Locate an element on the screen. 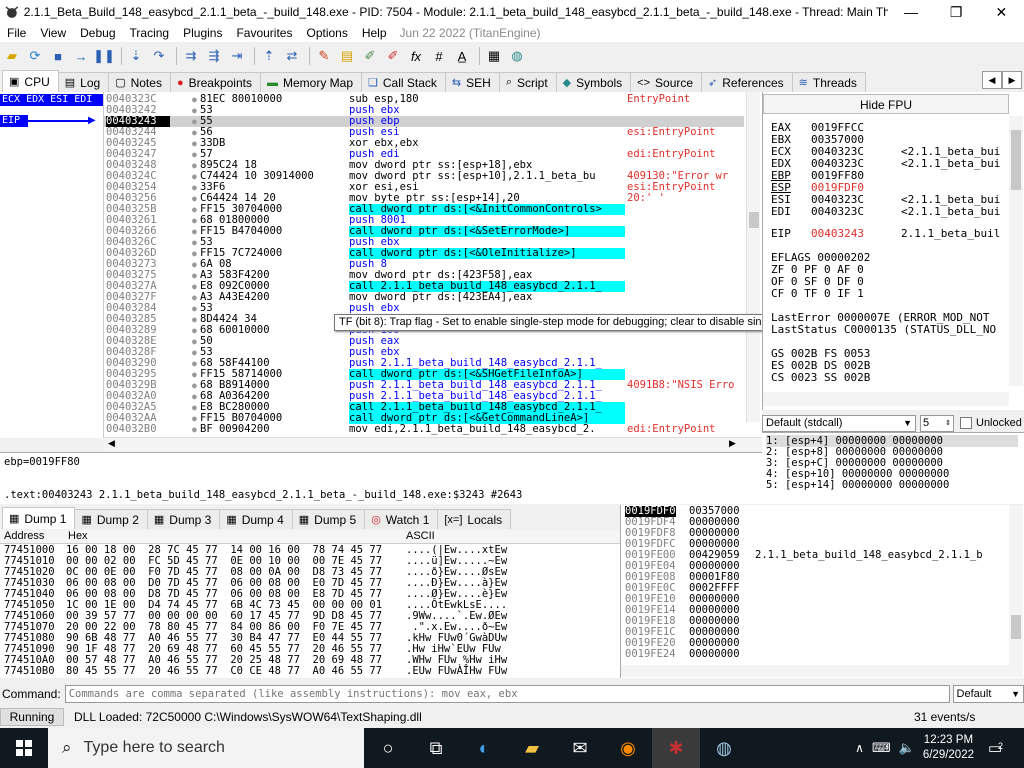 The image size is (1024, 768). clock: 12:23 PM 6/29/2022 is located at coordinates (948, 748).